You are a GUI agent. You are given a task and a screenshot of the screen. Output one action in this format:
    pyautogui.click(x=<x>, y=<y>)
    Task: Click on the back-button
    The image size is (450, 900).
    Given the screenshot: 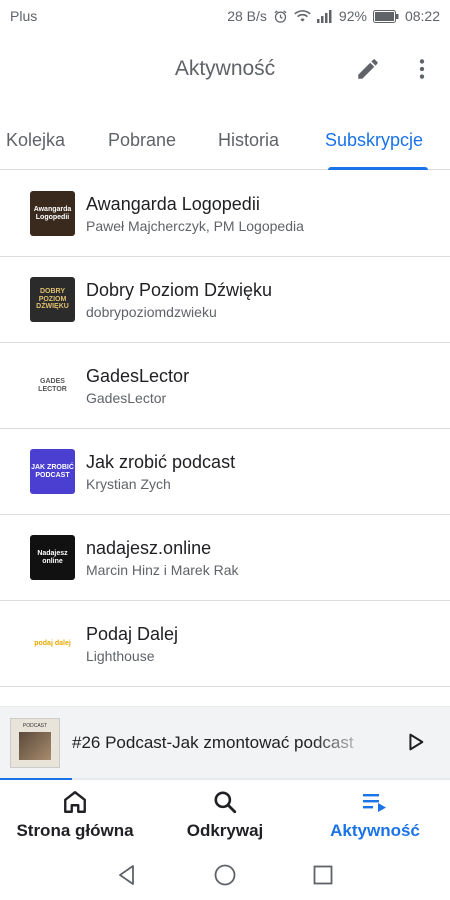 What is the action you would take?
    pyautogui.click(x=127, y=875)
    